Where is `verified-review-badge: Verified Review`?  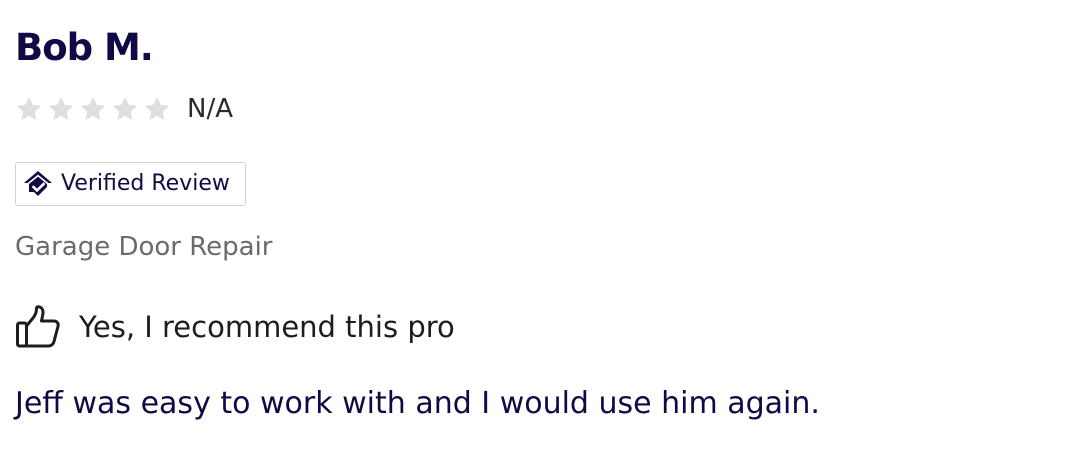
verified-review-badge: Verified Review is located at coordinates (130, 184).